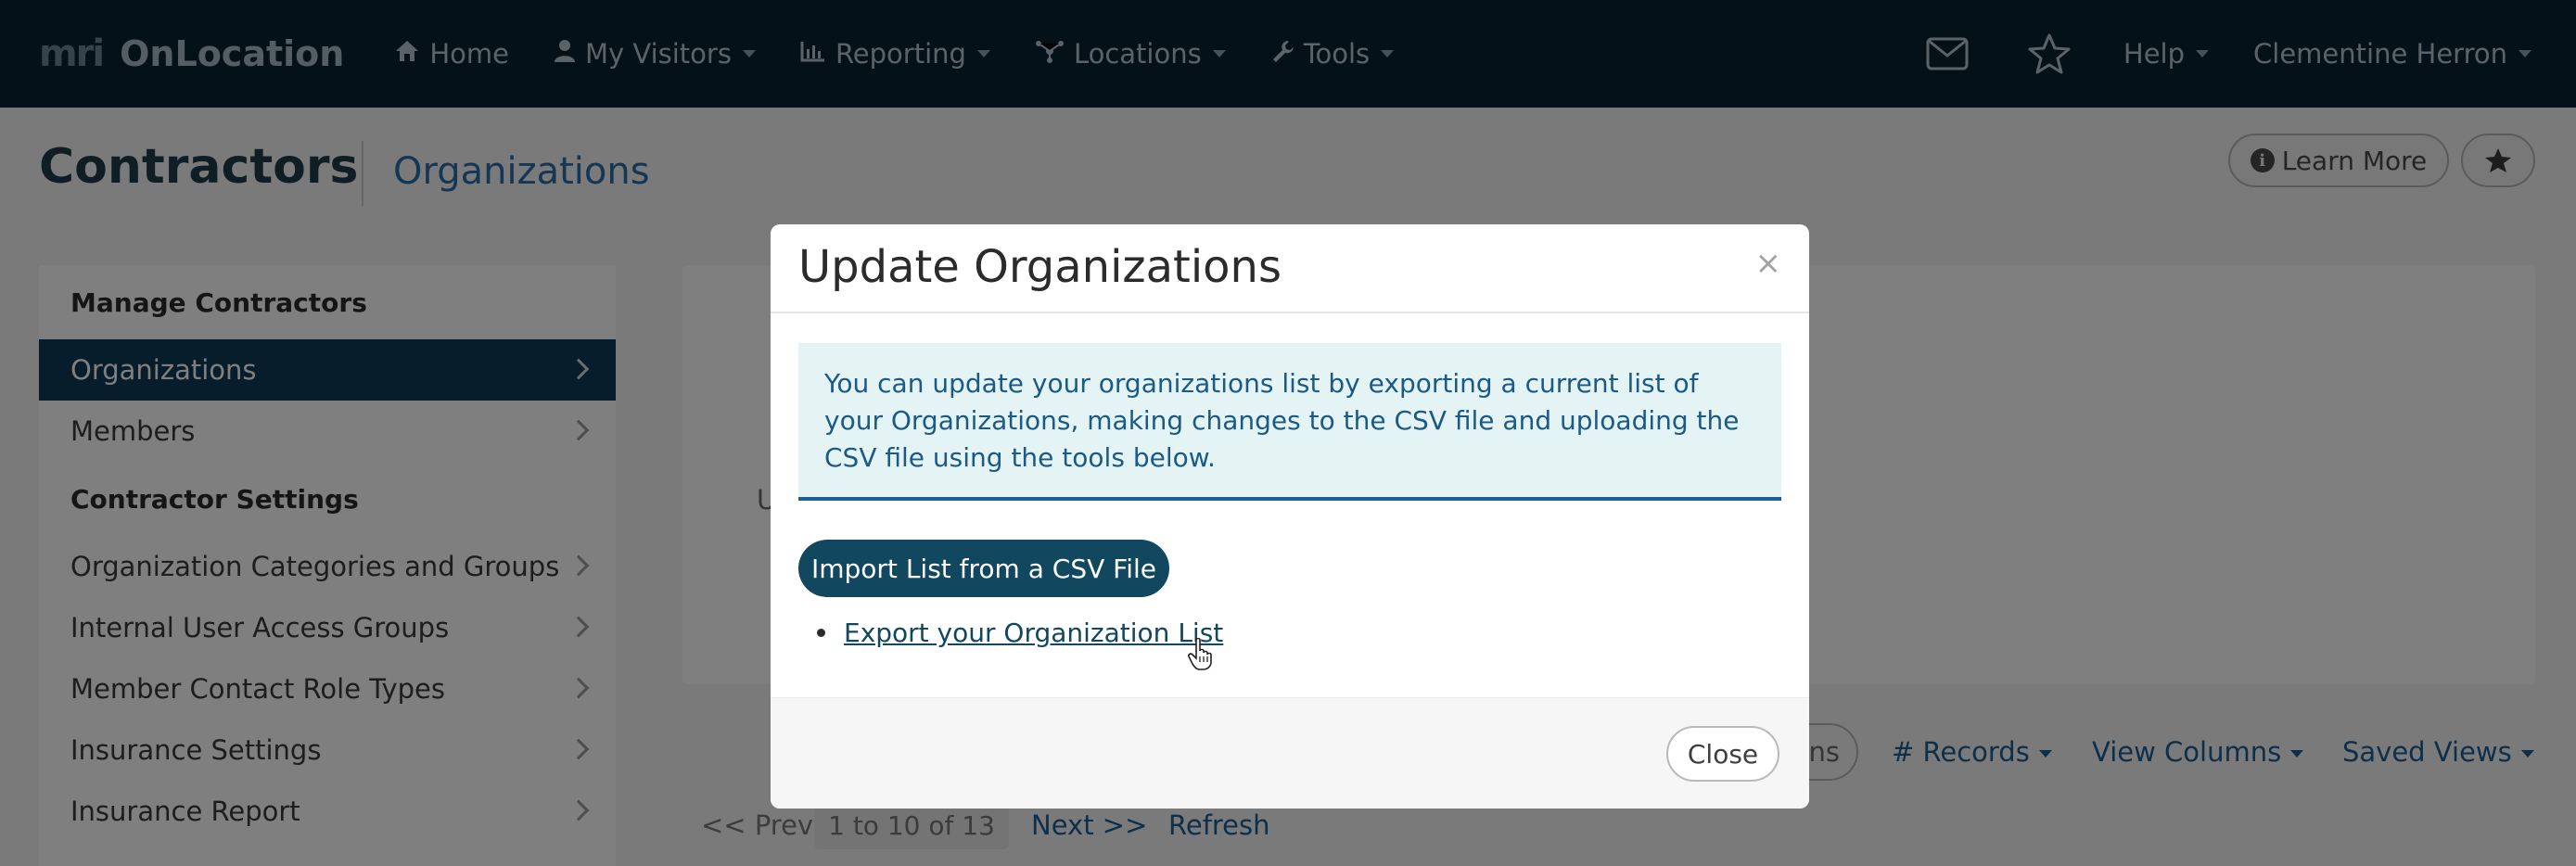 This screenshot has width=2576, height=866. Describe the element at coordinates (1202, 656) in the screenshot. I see `hand-pointer-icon` at that location.